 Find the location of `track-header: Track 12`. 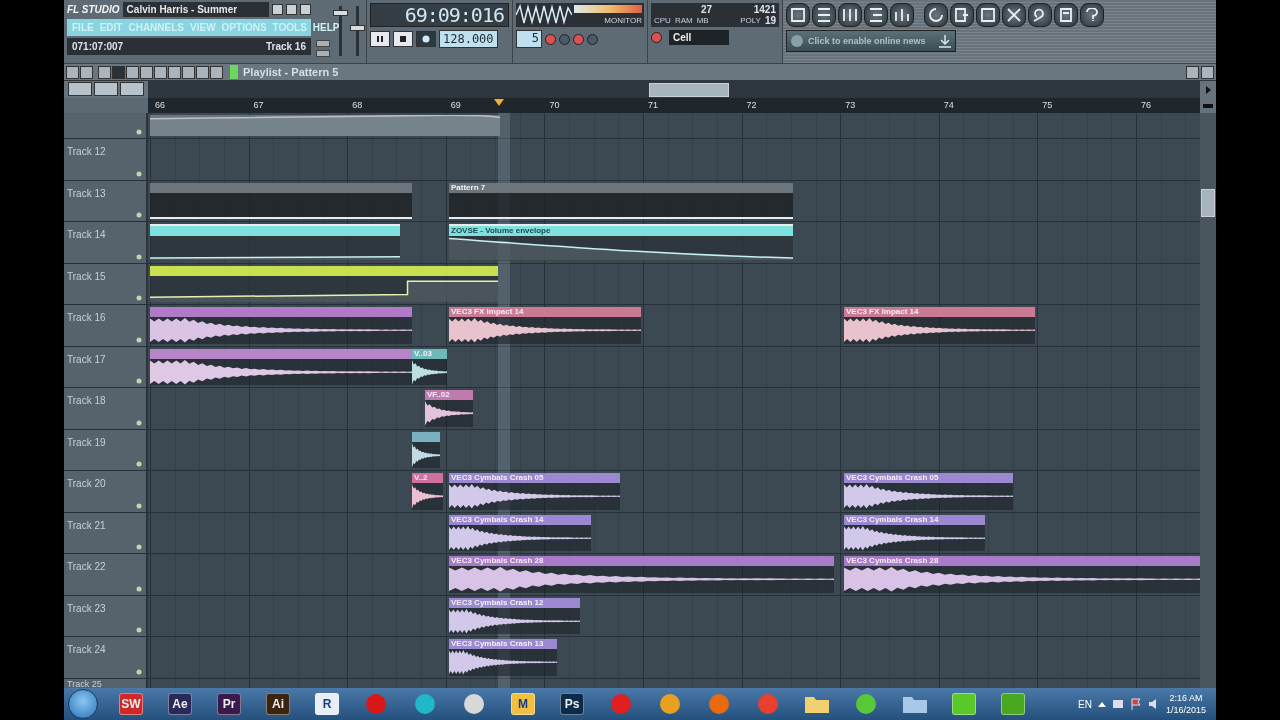

track-header: Track 12 is located at coordinates (106, 159).